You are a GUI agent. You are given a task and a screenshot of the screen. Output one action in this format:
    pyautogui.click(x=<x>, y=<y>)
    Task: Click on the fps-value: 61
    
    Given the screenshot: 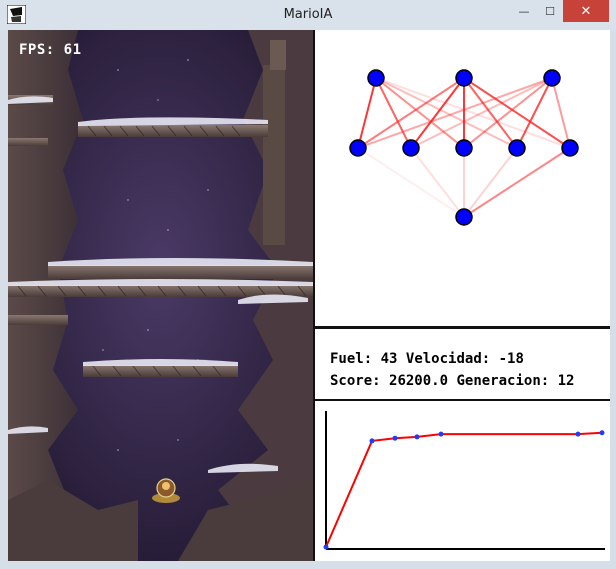 What is the action you would take?
    pyautogui.click(x=72, y=50)
    